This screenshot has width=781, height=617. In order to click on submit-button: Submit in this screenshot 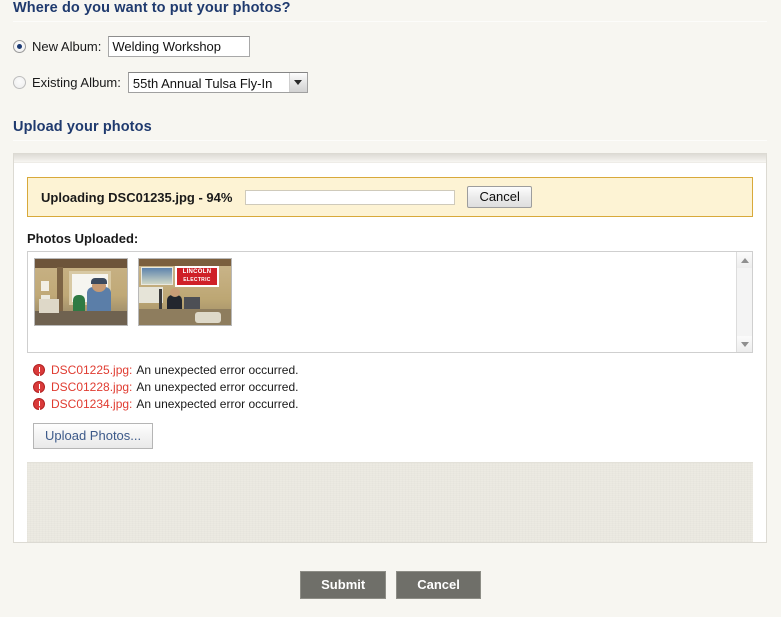, I will do `click(343, 585)`.